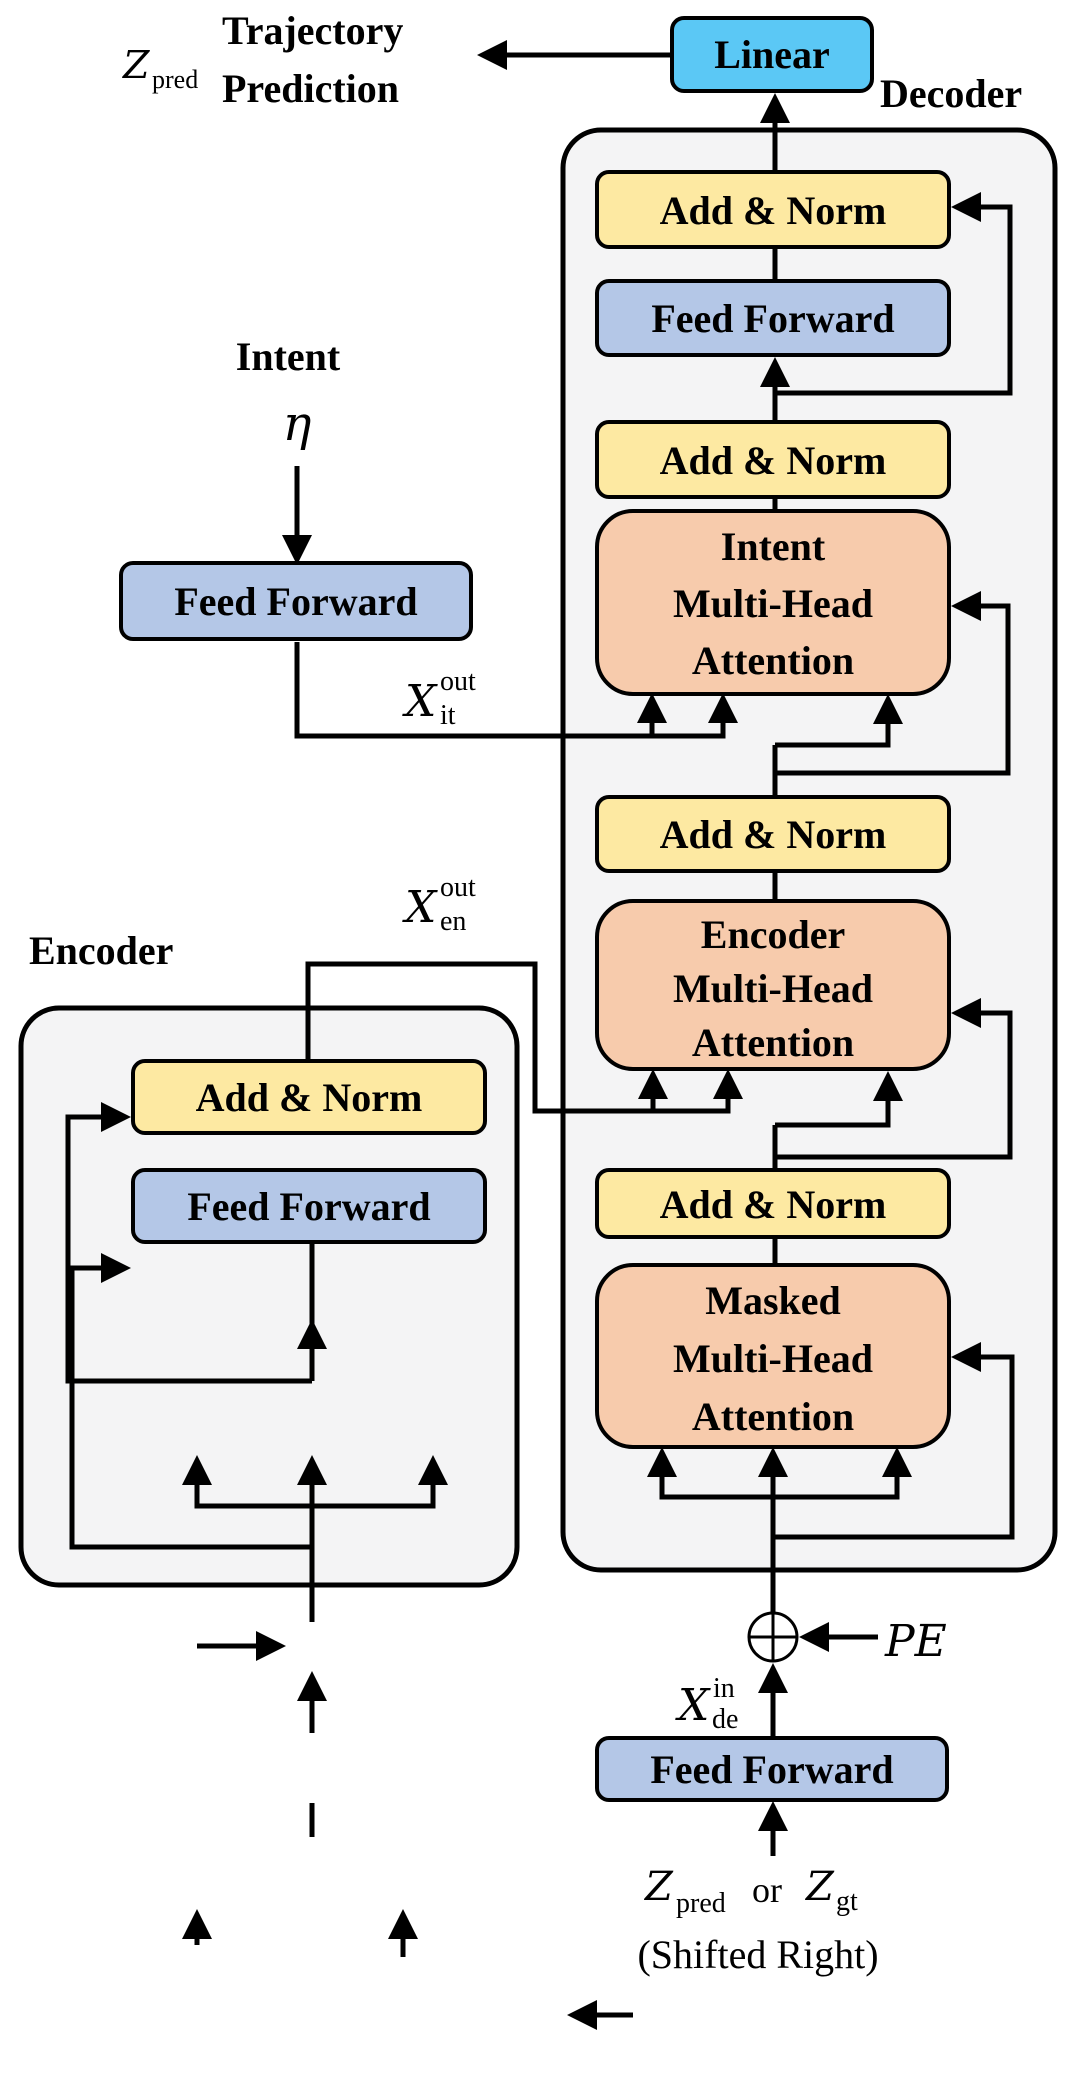 This screenshot has width=1080, height=2092. I want to click on encoder-feed-forward-main: Feed Forward, so click(309, 1206).